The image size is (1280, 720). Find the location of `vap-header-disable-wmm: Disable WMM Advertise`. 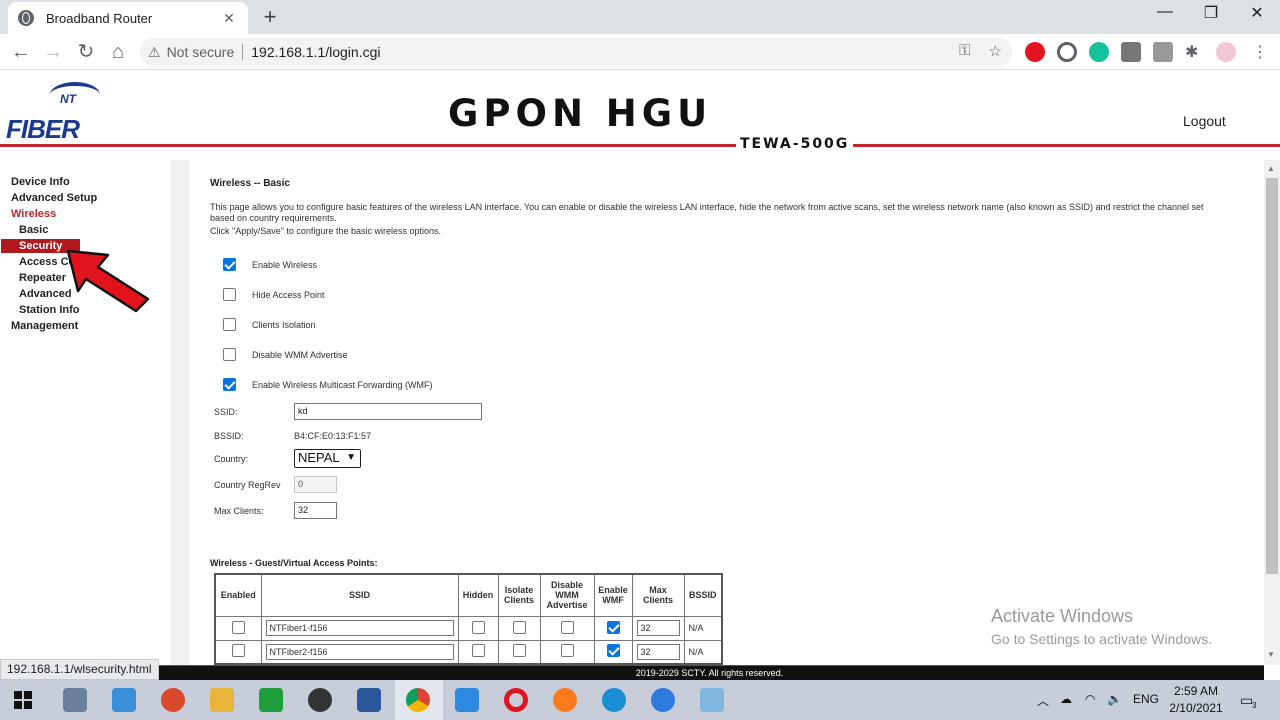

vap-header-disable-wmm: Disable WMM Advertise is located at coordinates (567, 595).